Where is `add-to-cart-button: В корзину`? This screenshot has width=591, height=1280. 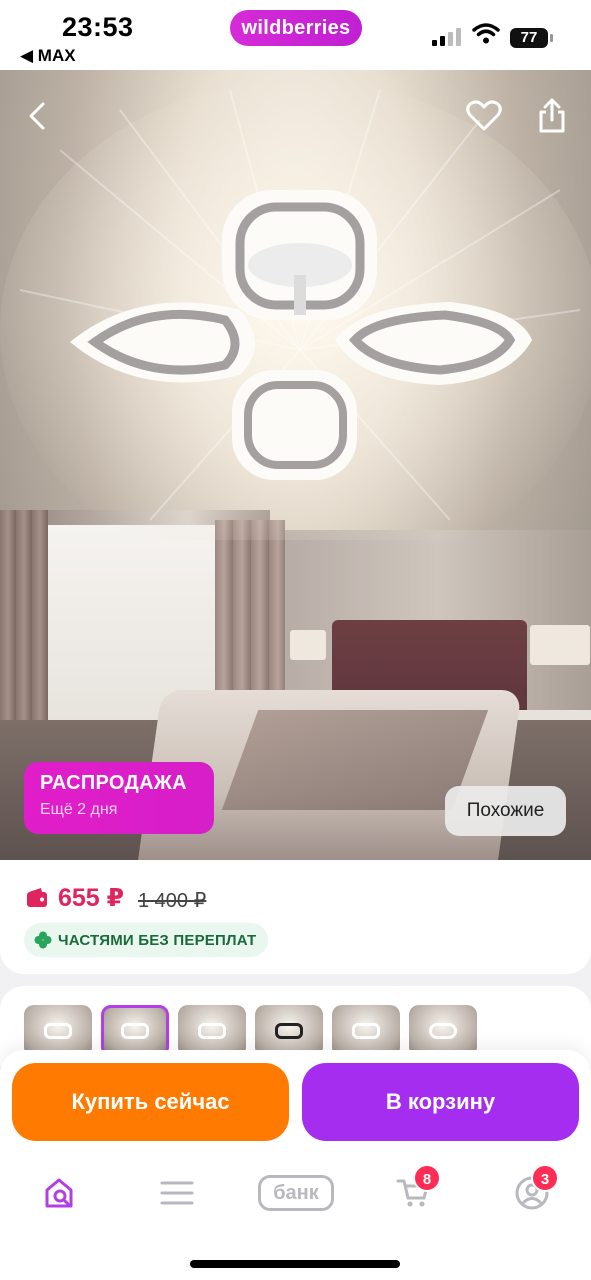 add-to-cart-button: В корзину is located at coordinates (440, 1102).